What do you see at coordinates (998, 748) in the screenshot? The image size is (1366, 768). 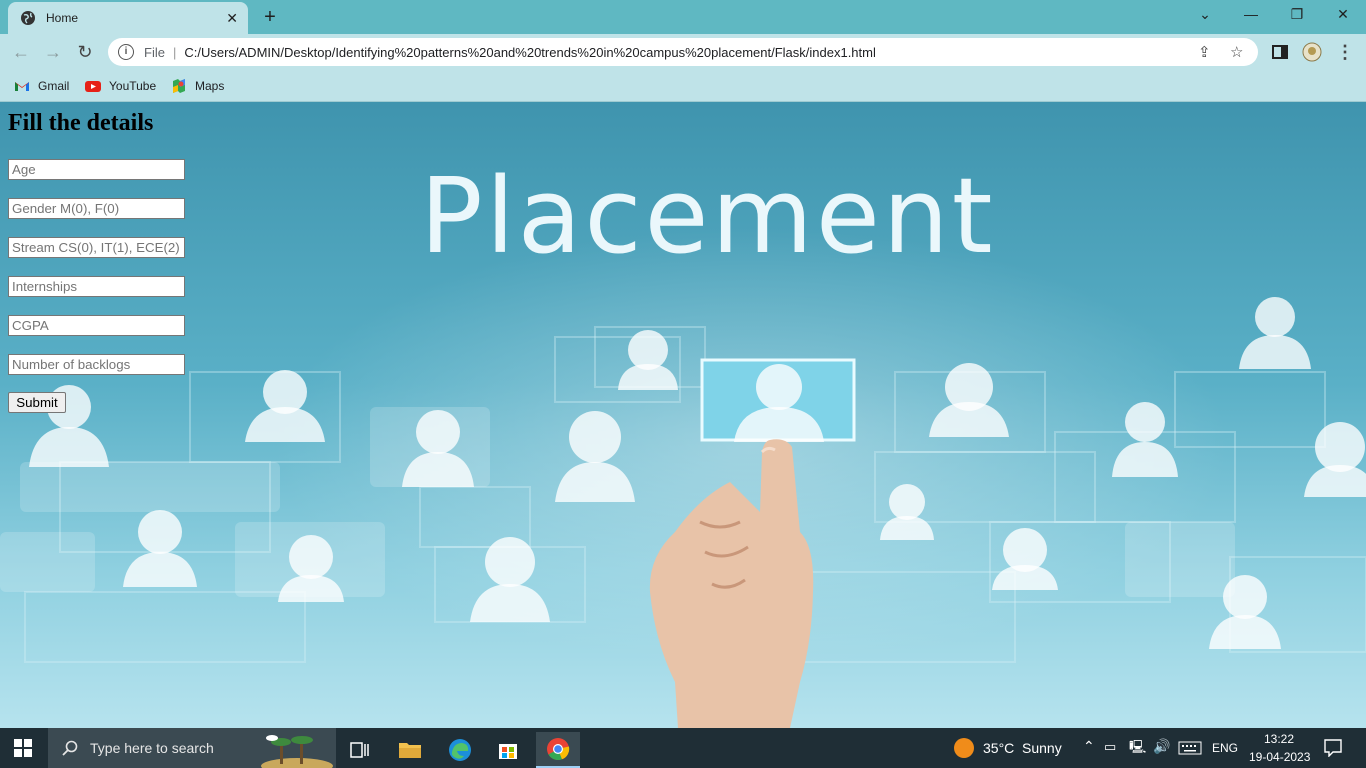 I see `weather-temp: 35°C` at bounding box center [998, 748].